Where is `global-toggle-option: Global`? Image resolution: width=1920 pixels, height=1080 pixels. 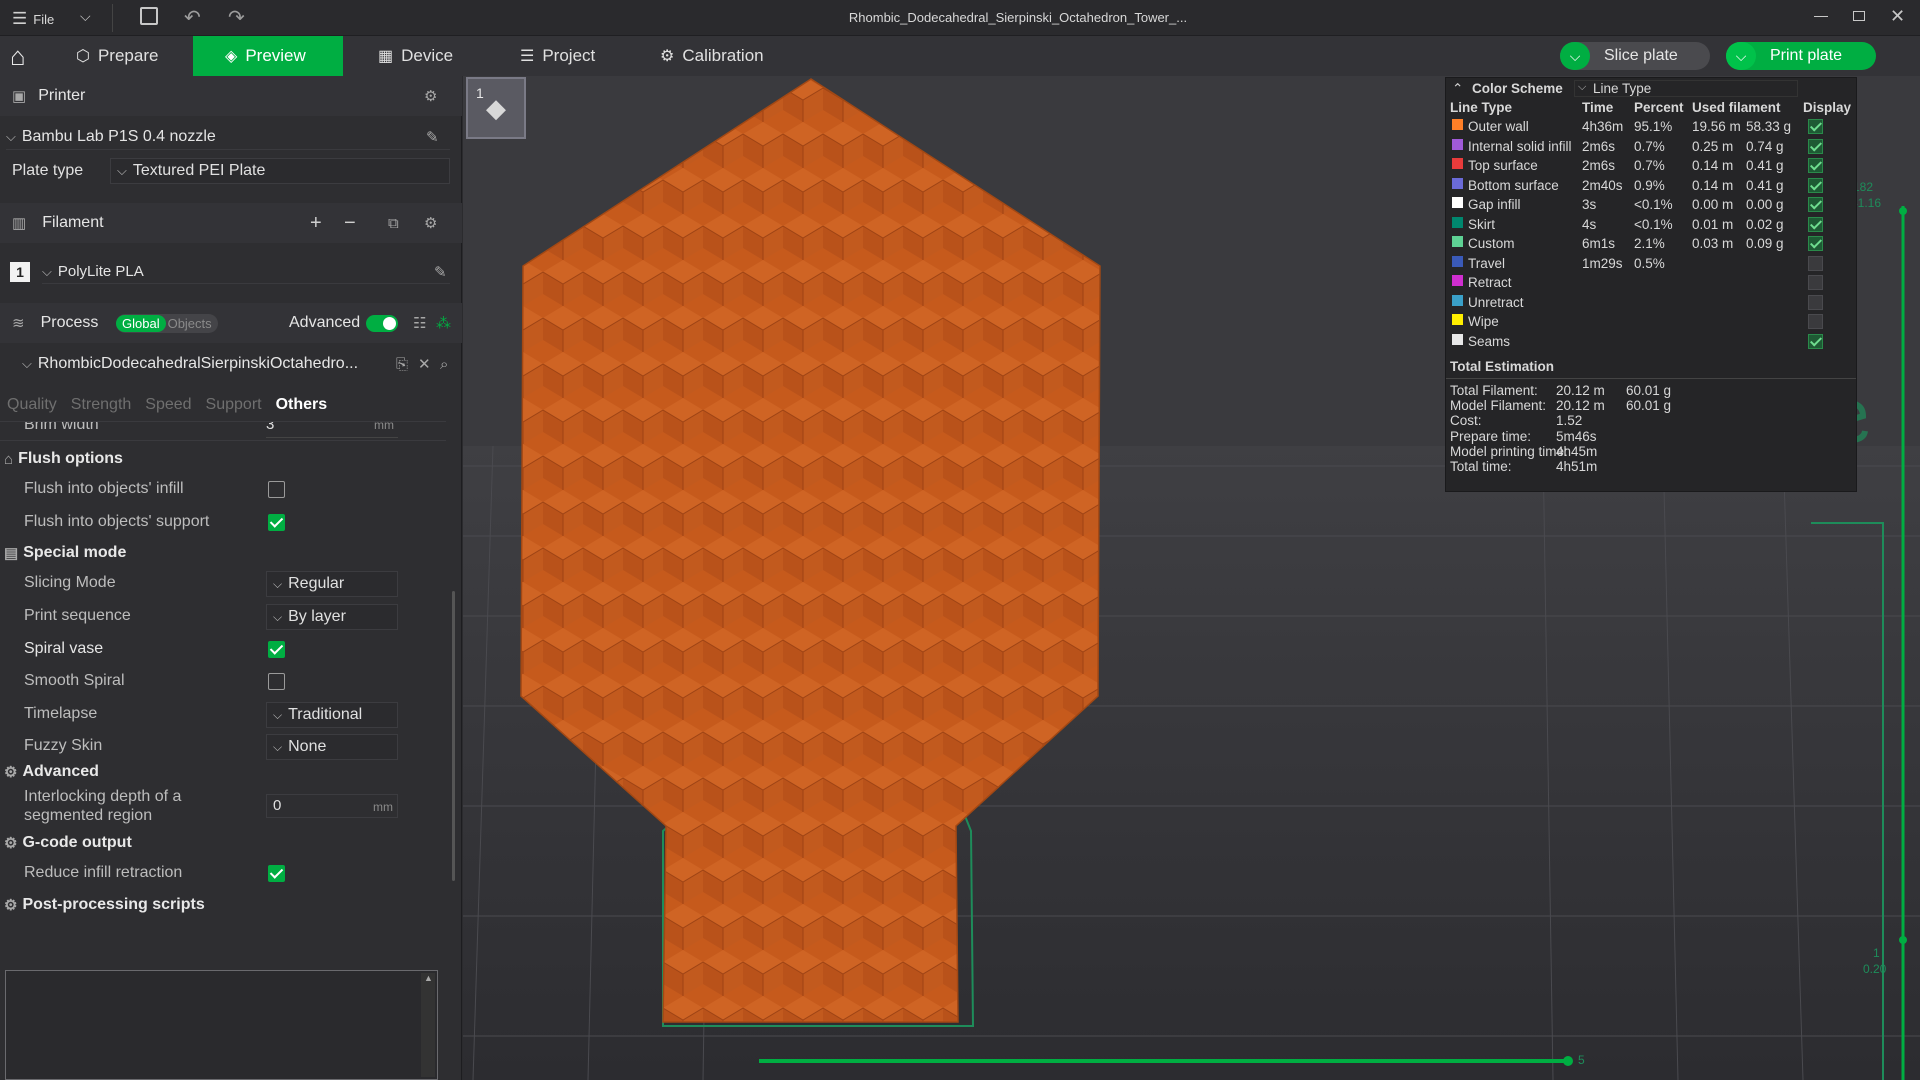 global-toggle-option: Global is located at coordinates (141, 323).